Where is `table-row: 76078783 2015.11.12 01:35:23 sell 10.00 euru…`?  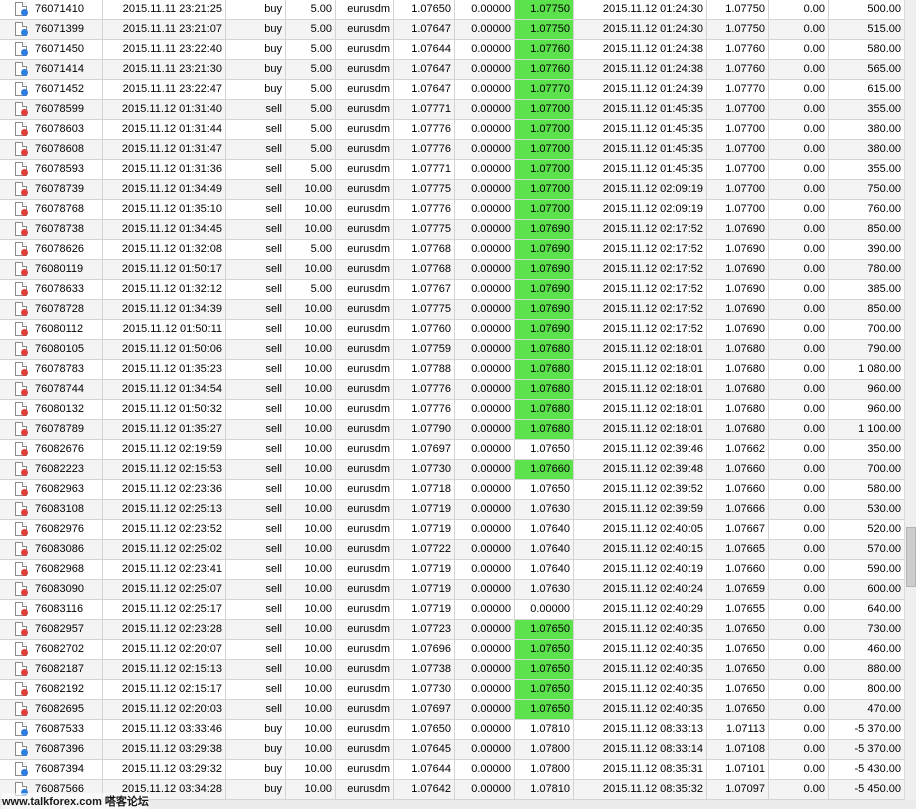
table-row: 76078783 2015.11.12 01:35:23 sell 10.00 euru… is located at coordinates (452, 370).